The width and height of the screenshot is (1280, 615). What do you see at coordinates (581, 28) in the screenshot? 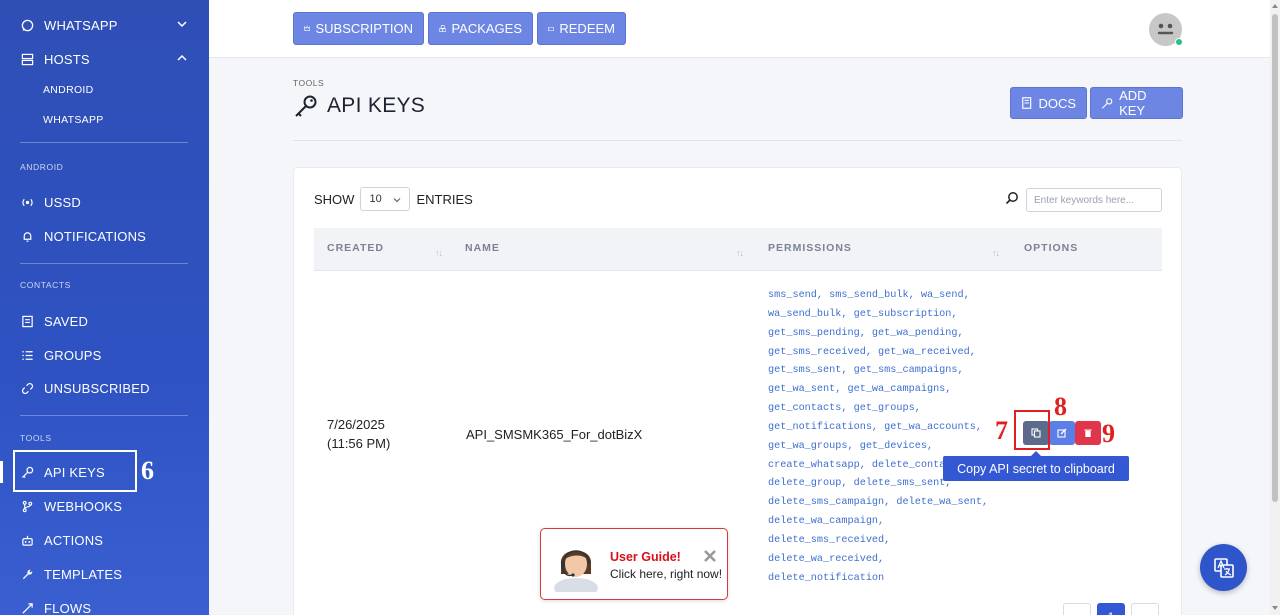
I see `redeem-button: REDEEM` at bounding box center [581, 28].